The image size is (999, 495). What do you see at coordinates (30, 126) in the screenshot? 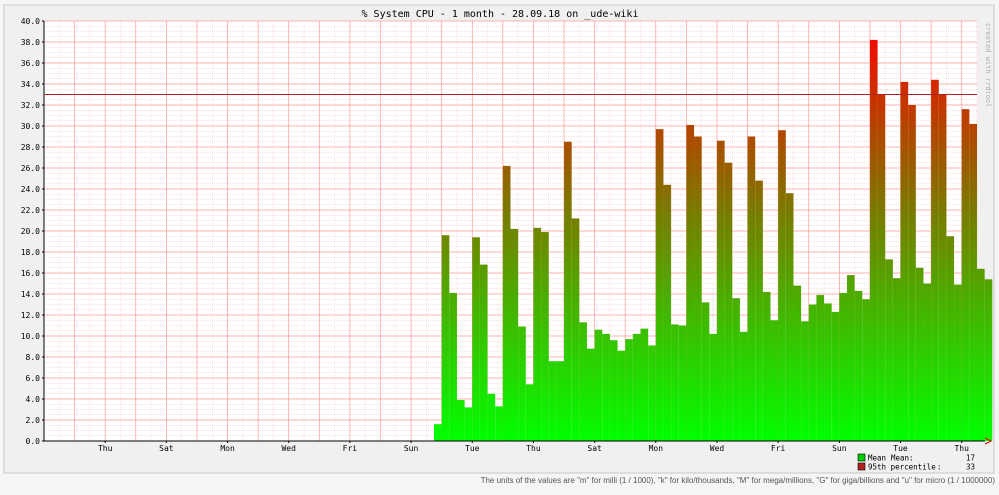
I see `y-tick-label: 30.0` at bounding box center [30, 126].